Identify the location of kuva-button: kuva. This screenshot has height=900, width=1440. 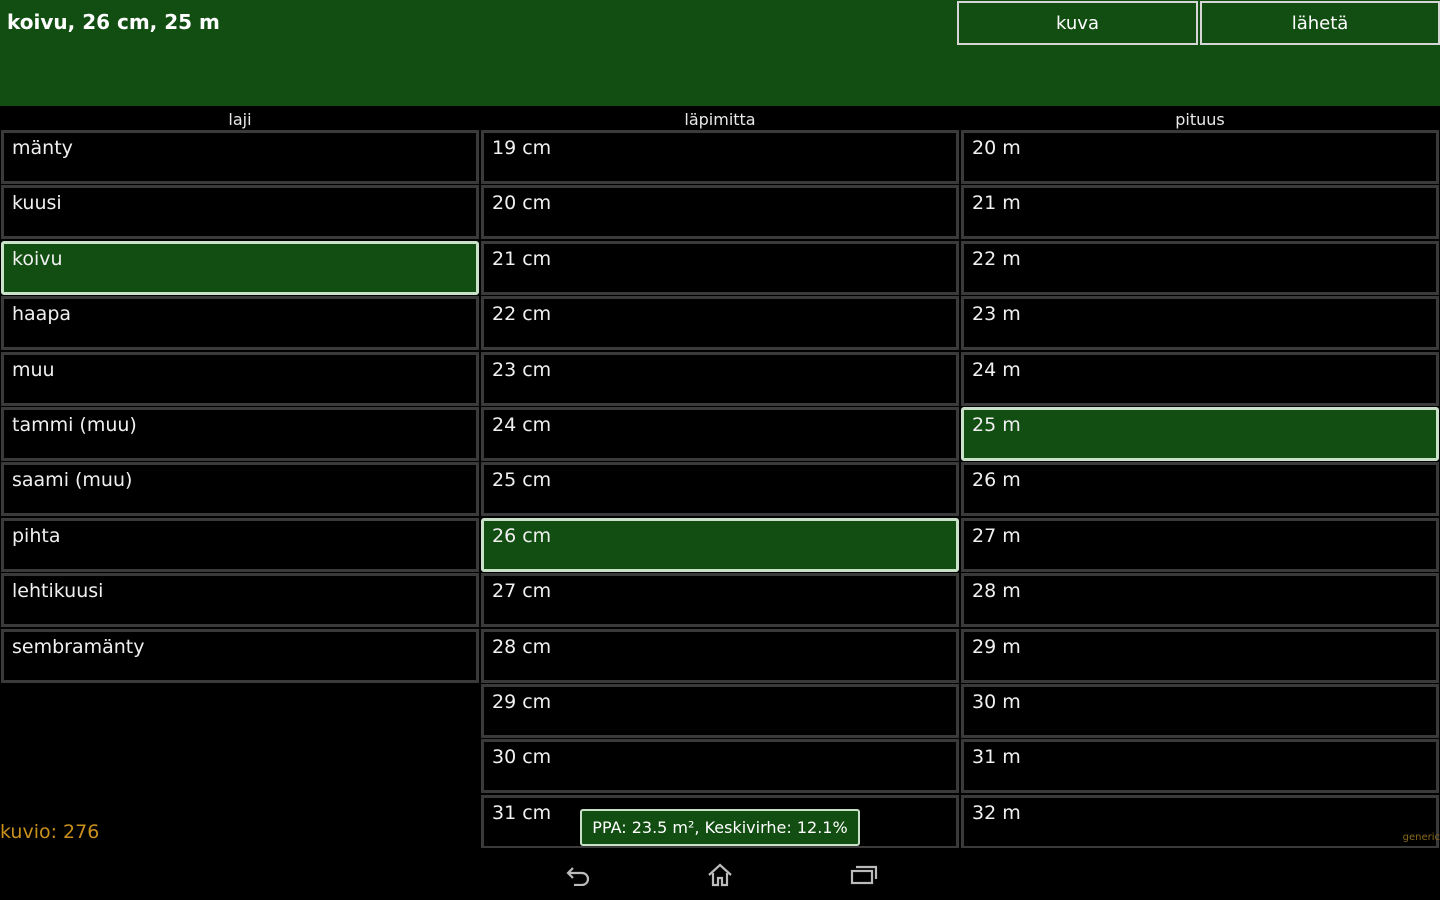
(1077, 23).